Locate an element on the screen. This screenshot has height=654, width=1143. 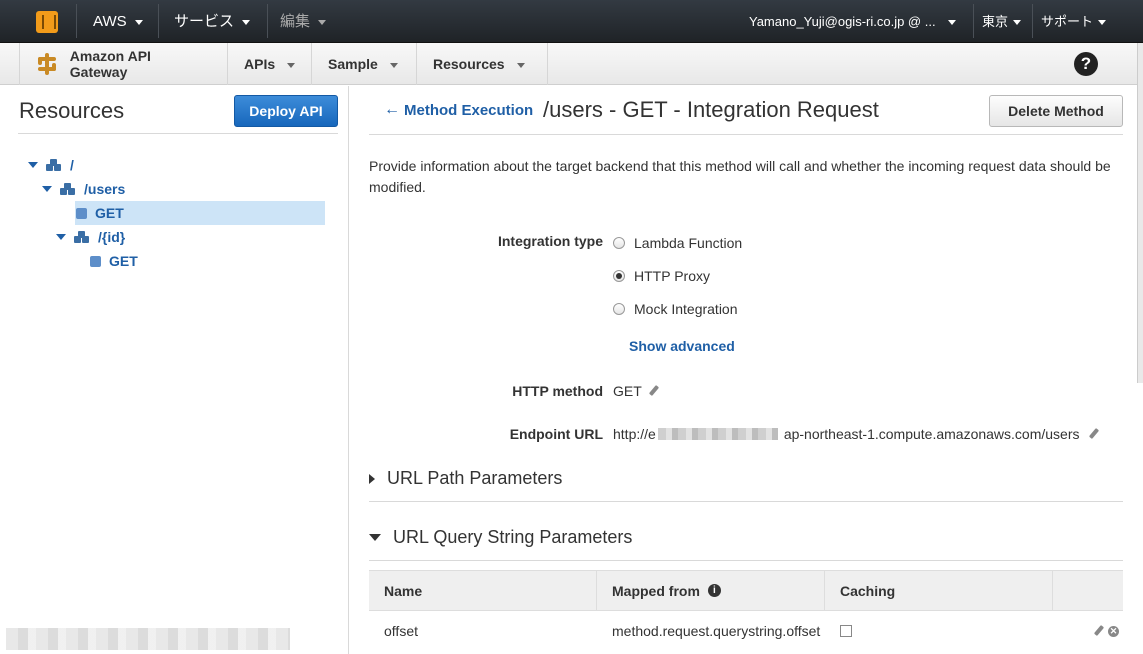
url-path-parameters-section: URL Path Parameters is located at coordinates (465, 478).